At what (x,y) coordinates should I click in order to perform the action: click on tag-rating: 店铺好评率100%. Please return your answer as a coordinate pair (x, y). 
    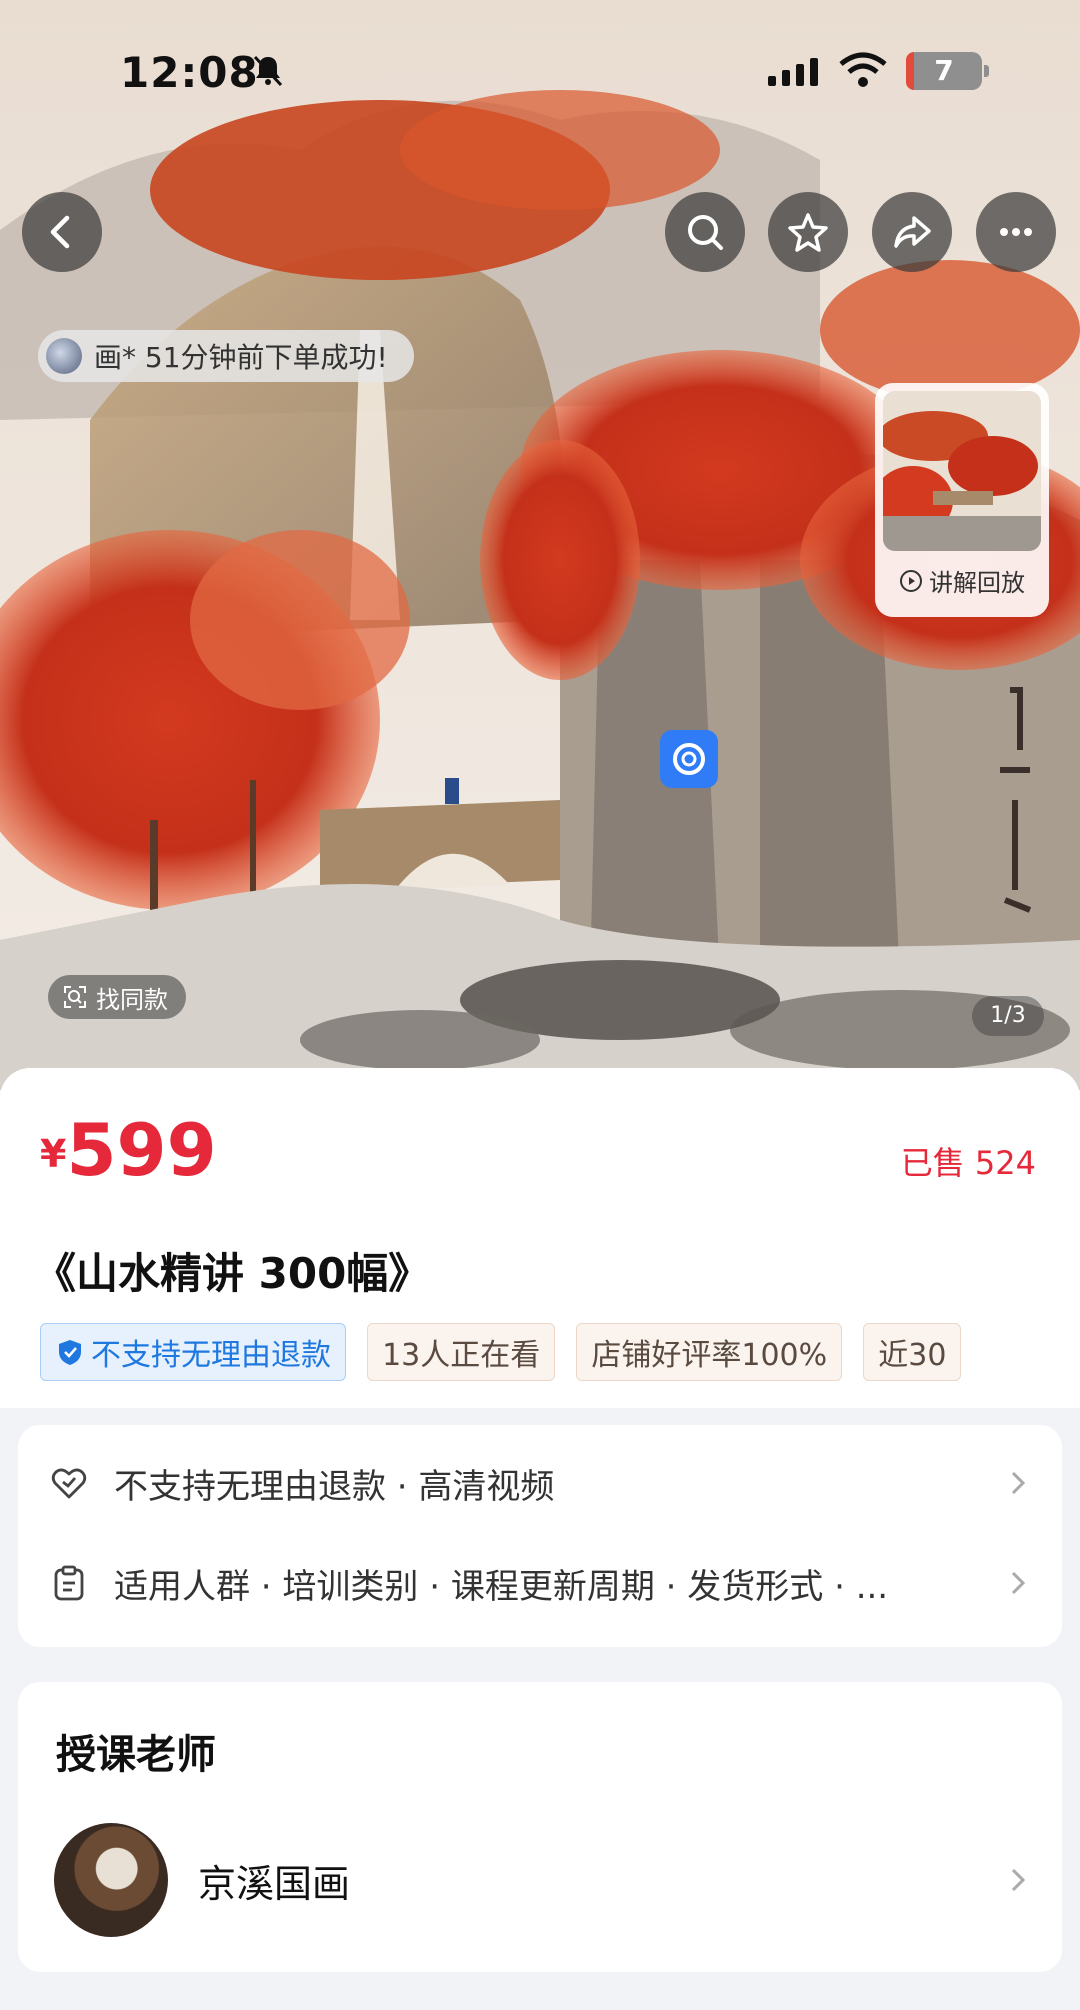
    Looking at the image, I should click on (709, 1352).